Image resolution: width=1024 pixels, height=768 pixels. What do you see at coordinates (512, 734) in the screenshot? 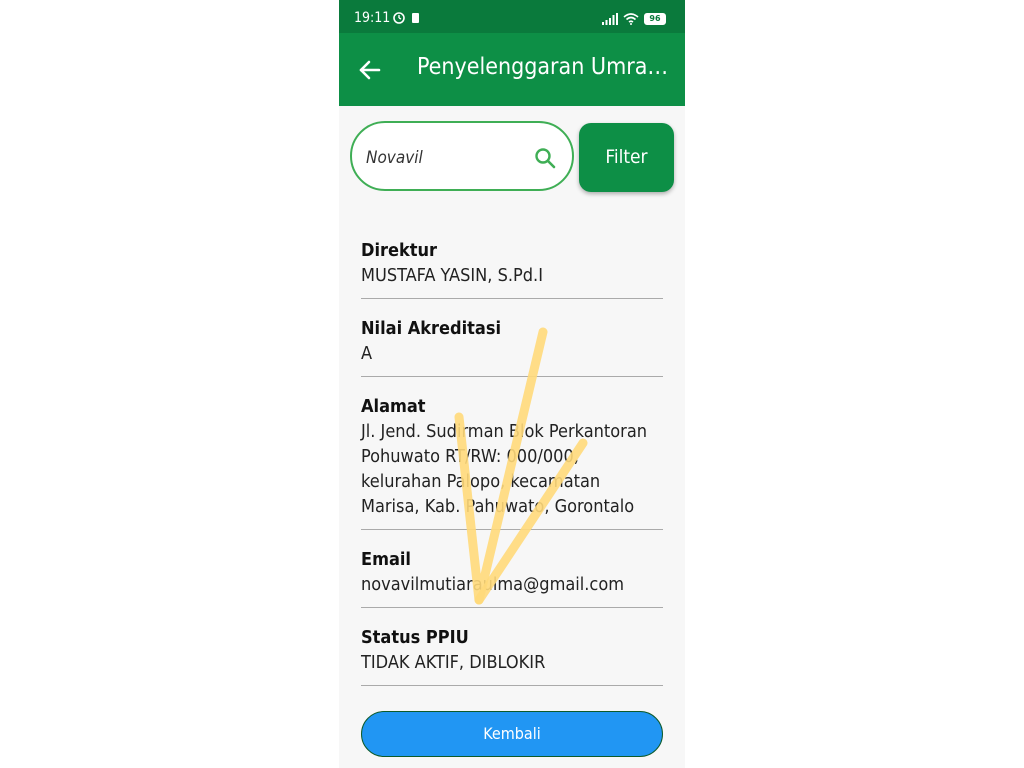
I see `back-button: Kembali` at bounding box center [512, 734].